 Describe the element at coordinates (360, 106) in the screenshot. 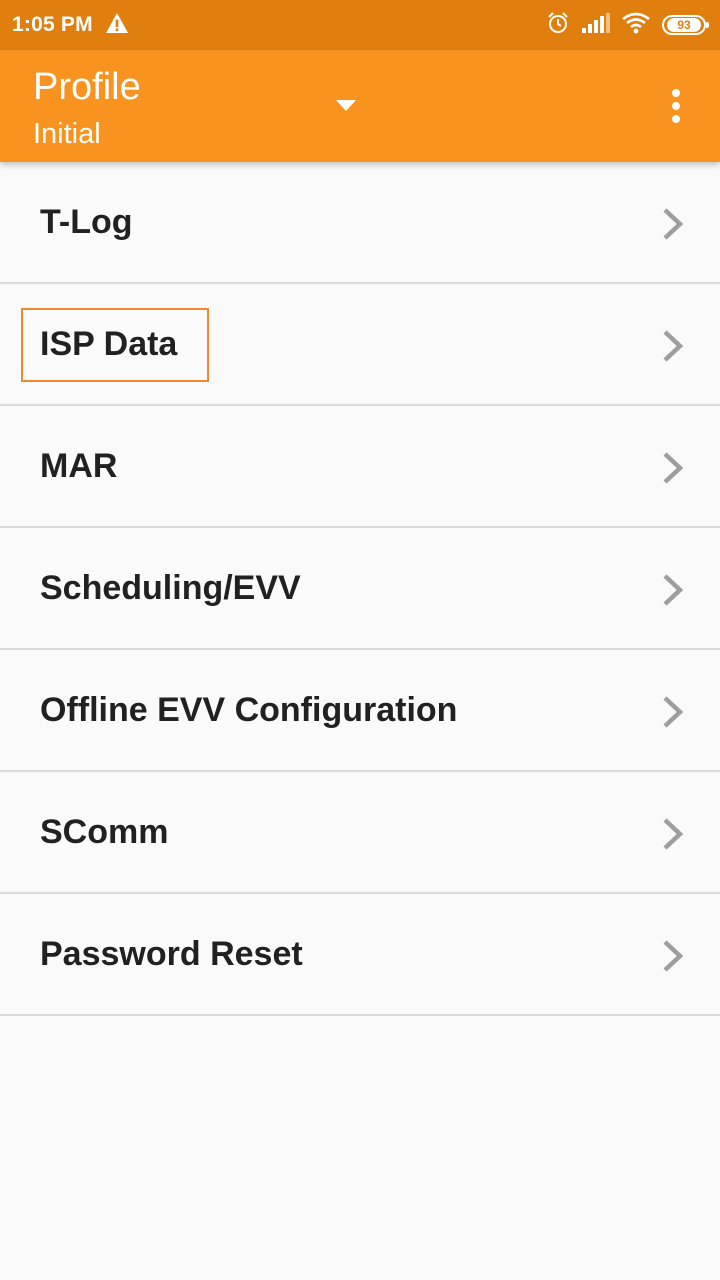

I see `app-bar: Profile Initial` at that location.